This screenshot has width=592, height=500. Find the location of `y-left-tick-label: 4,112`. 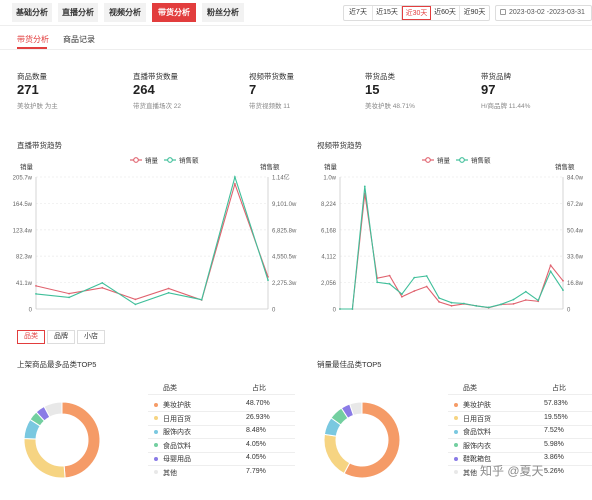

y-left-tick-label: 4,112 is located at coordinates (328, 258).